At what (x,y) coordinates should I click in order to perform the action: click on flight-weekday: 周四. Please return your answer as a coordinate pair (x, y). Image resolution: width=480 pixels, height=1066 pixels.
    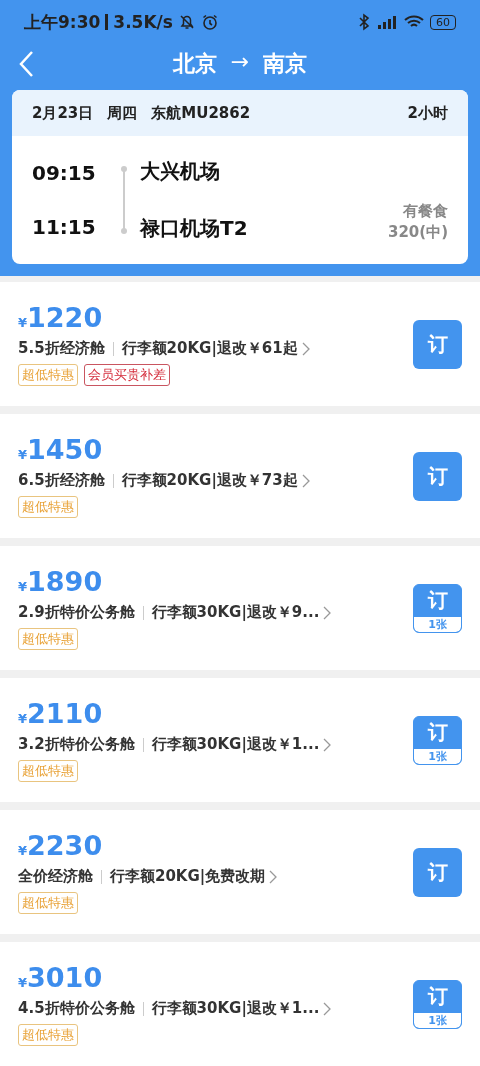
    Looking at the image, I should click on (122, 113).